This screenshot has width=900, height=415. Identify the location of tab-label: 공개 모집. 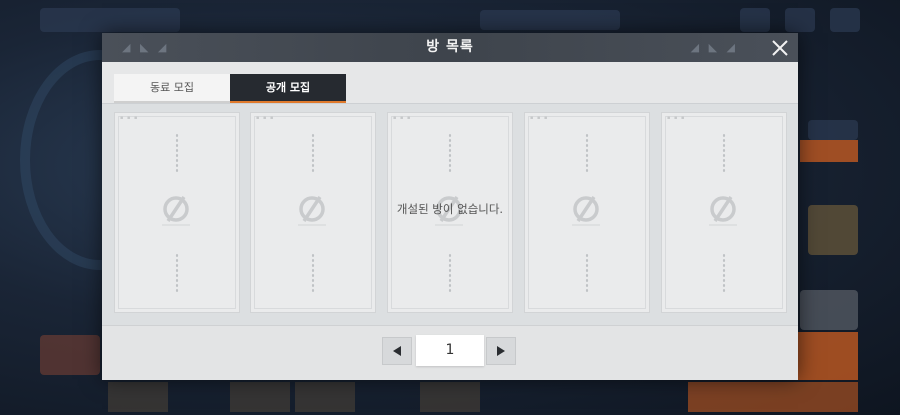
(288, 87).